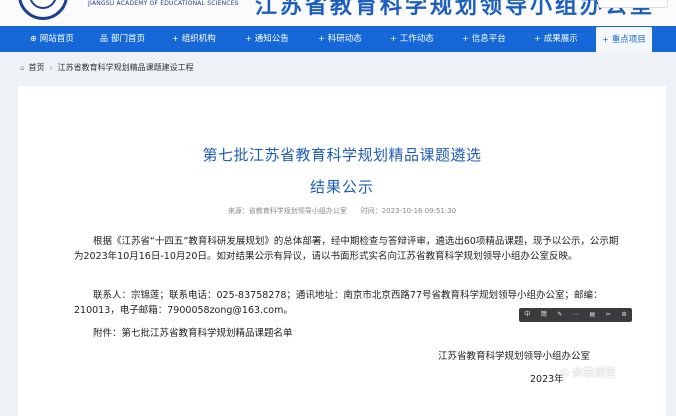  I want to click on simplified-toggle-button: 簡, so click(544, 315).